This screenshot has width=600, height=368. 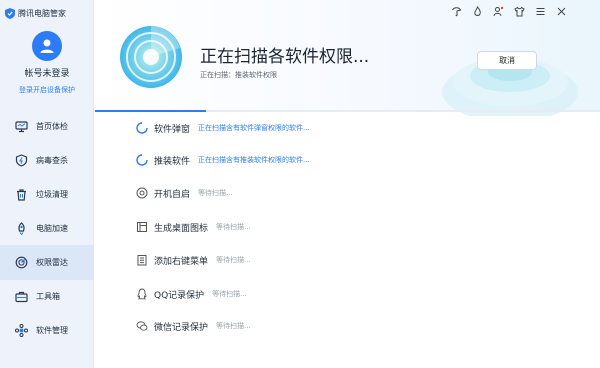 What do you see at coordinates (519, 11) in the screenshot?
I see `shirt-icon` at bounding box center [519, 11].